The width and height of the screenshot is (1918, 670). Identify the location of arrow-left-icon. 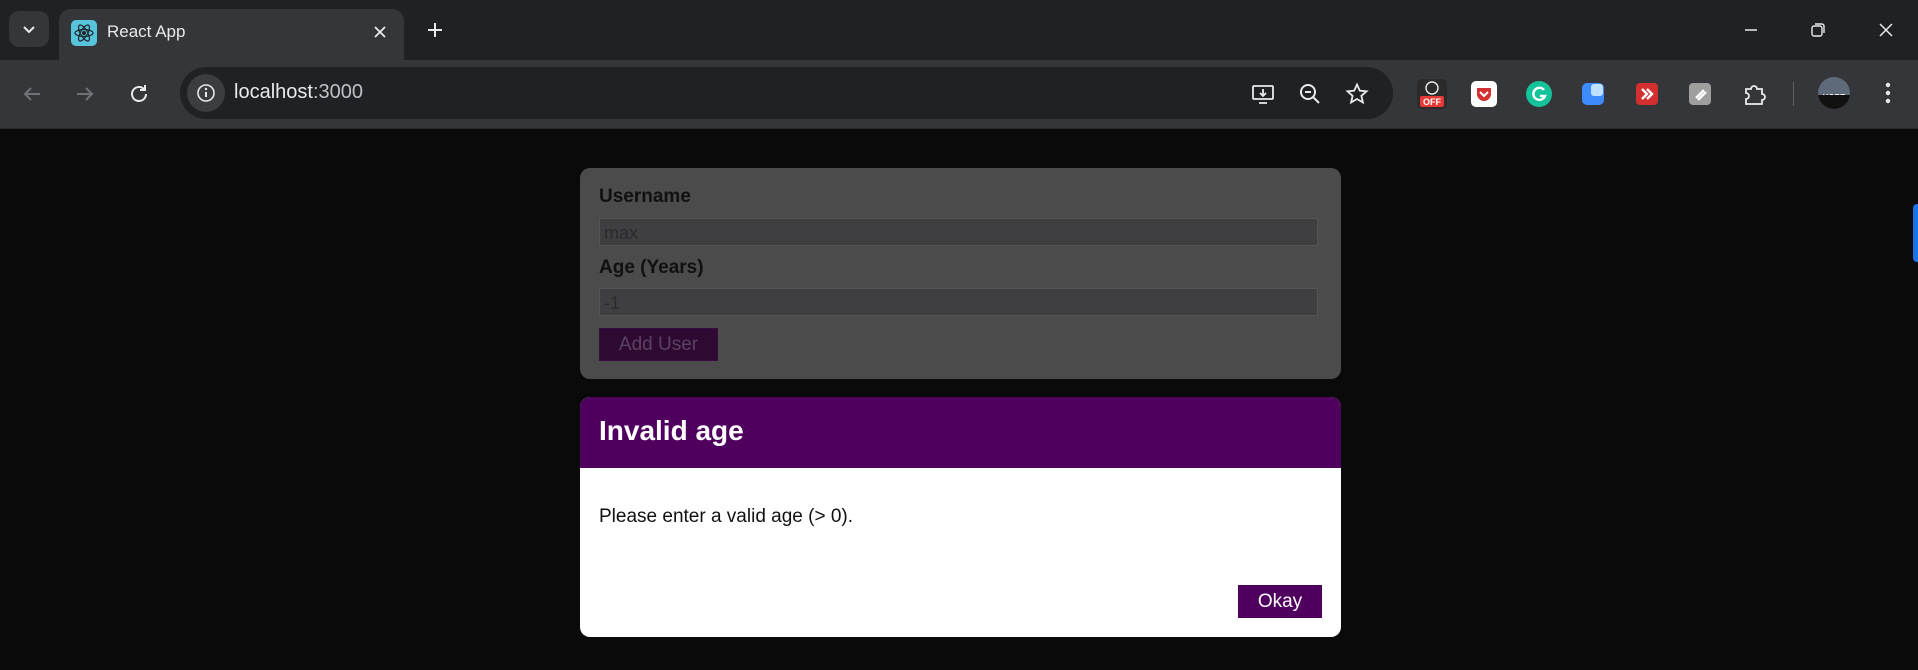
(31, 94).